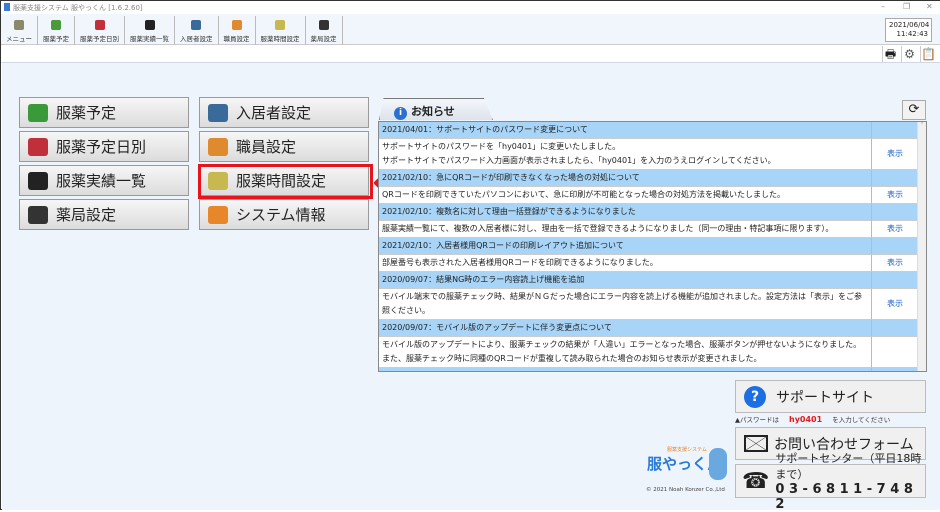 The width and height of the screenshot is (940, 512). Describe the element at coordinates (825, 397) in the screenshot. I see `support-site-label: サポートサイト` at that location.